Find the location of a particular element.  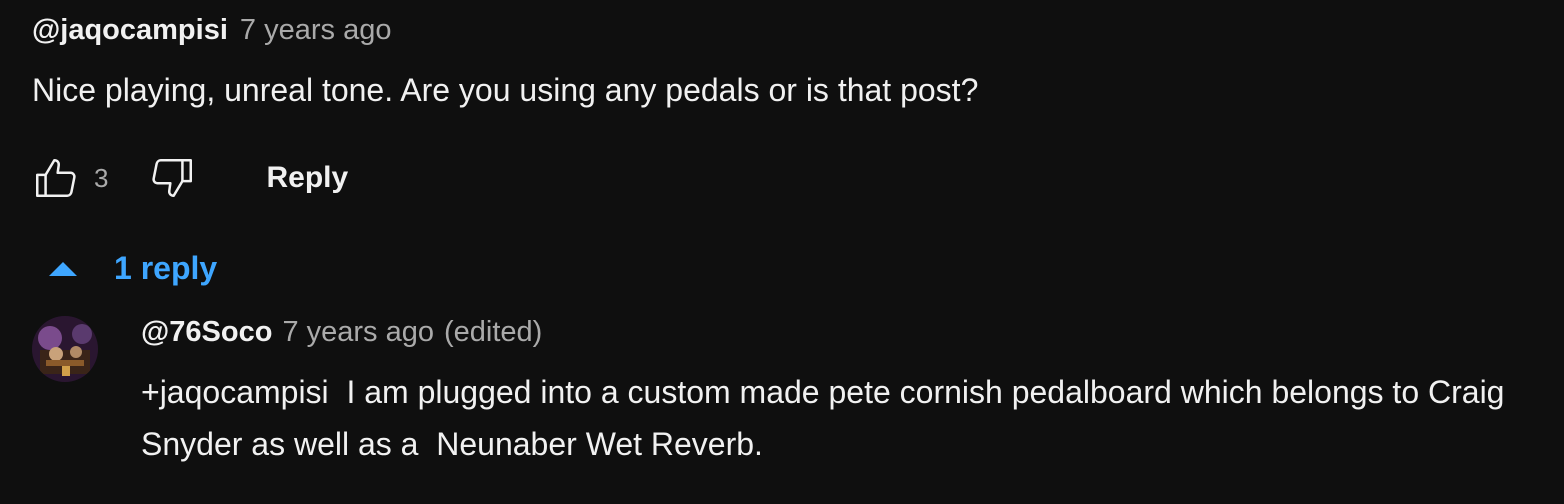

comment-header: @jaqocampisi 7 years ago is located at coordinates (782, 36).